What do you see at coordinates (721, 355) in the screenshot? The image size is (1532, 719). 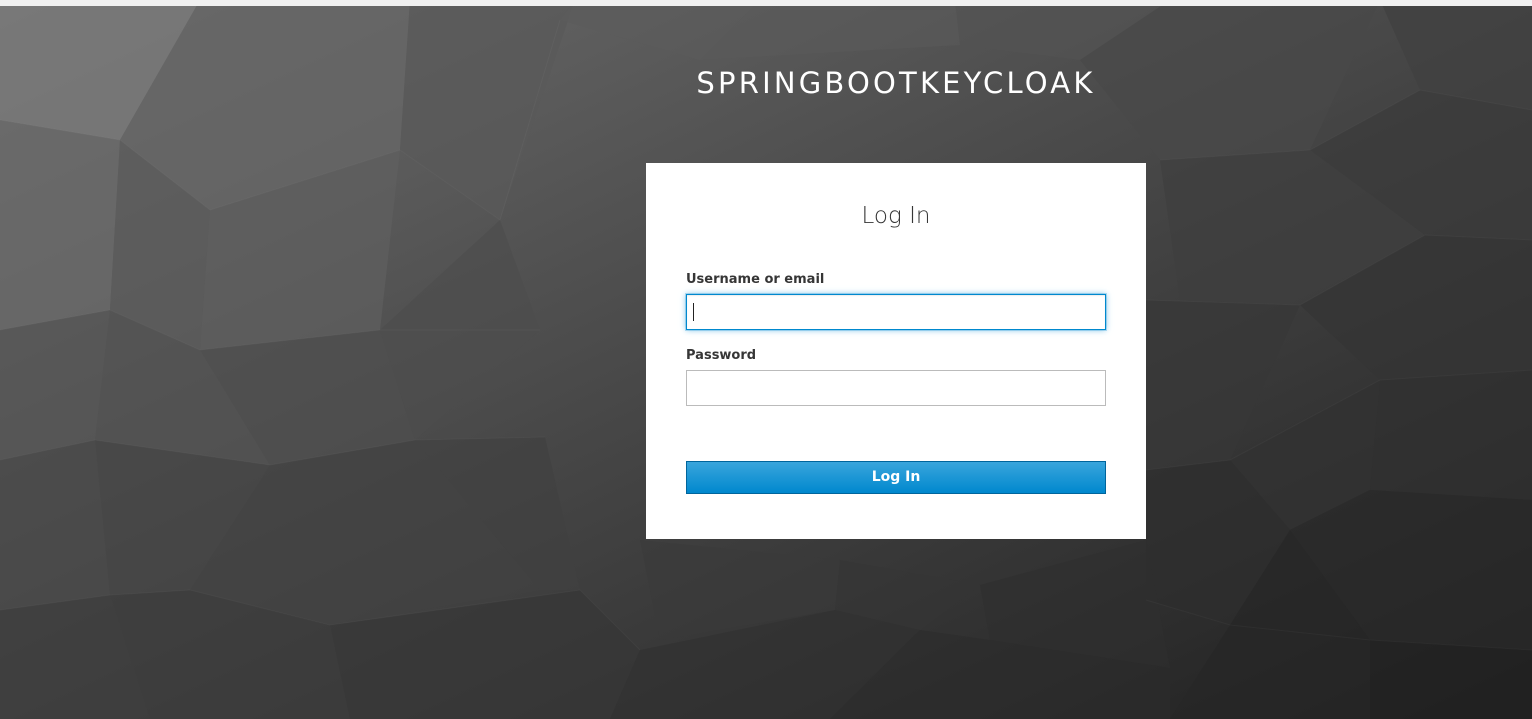 I see `password-label: Password` at bounding box center [721, 355].